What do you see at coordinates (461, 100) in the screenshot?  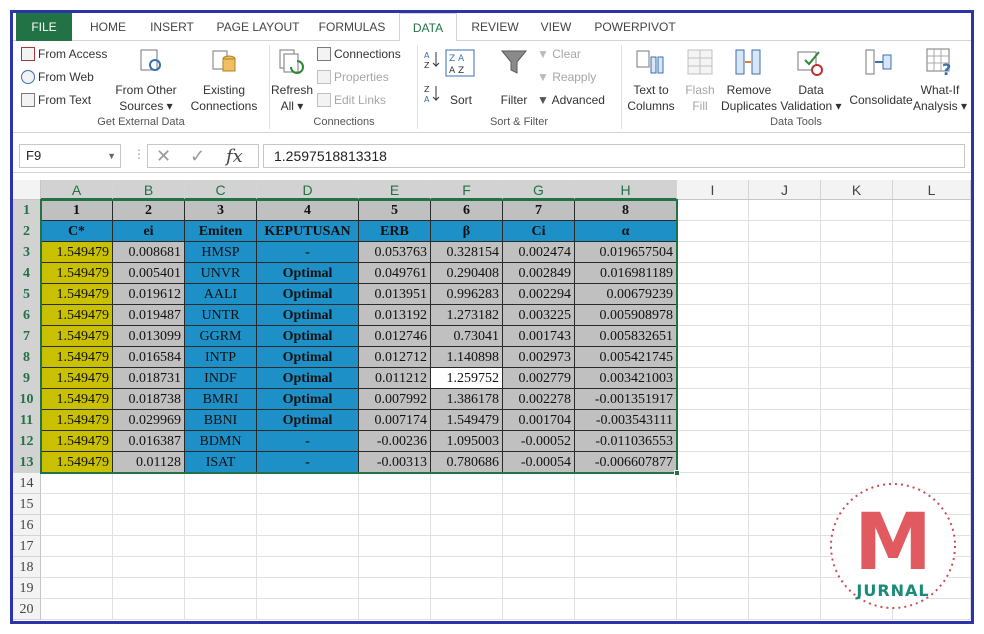 I see `sort-button: Sort` at bounding box center [461, 100].